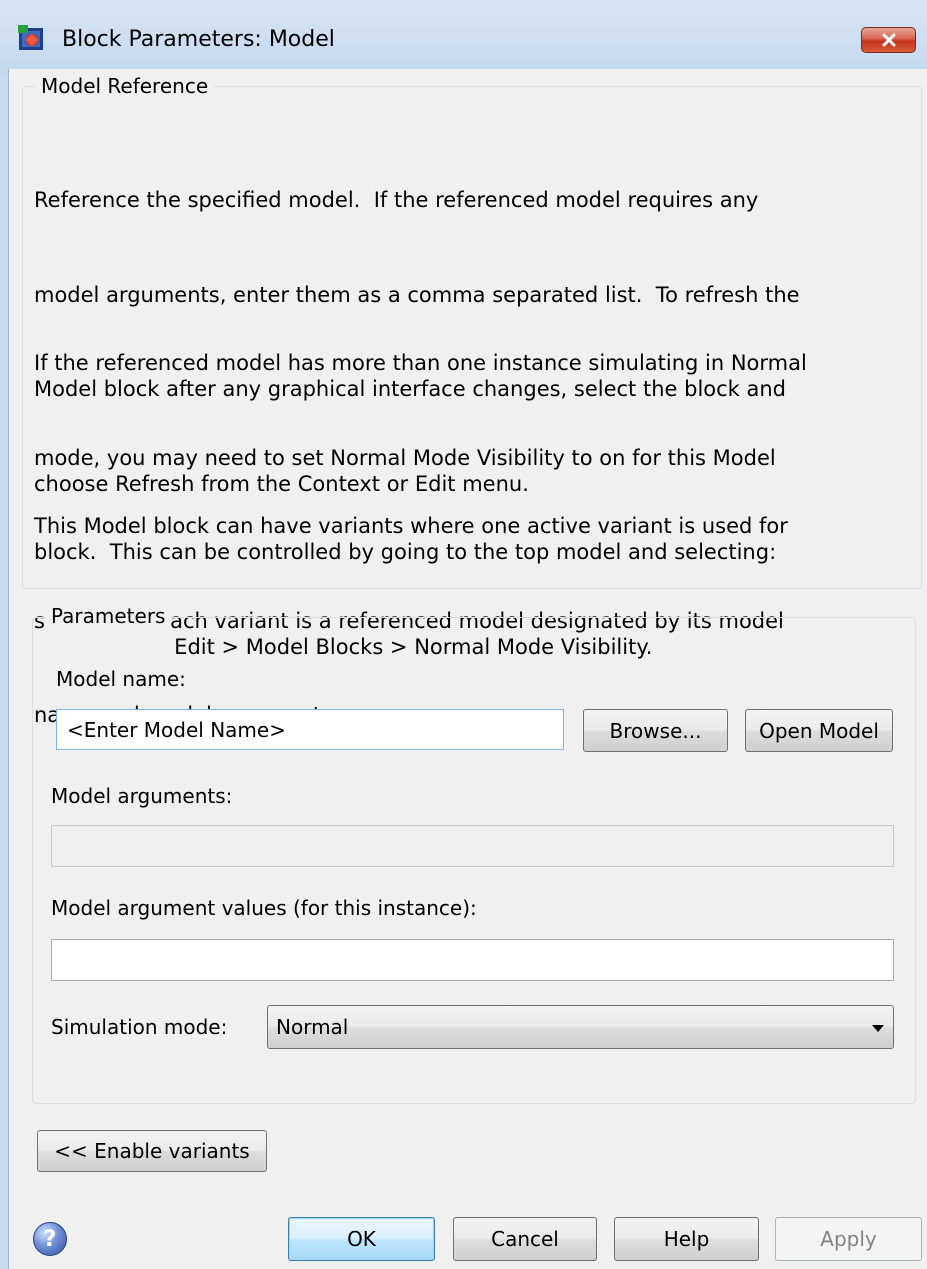 The height and width of the screenshot is (1269, 927). Describe the element at coordinates (878, 1028) in the screenshot. I see `chevron-down-icon` at that location.